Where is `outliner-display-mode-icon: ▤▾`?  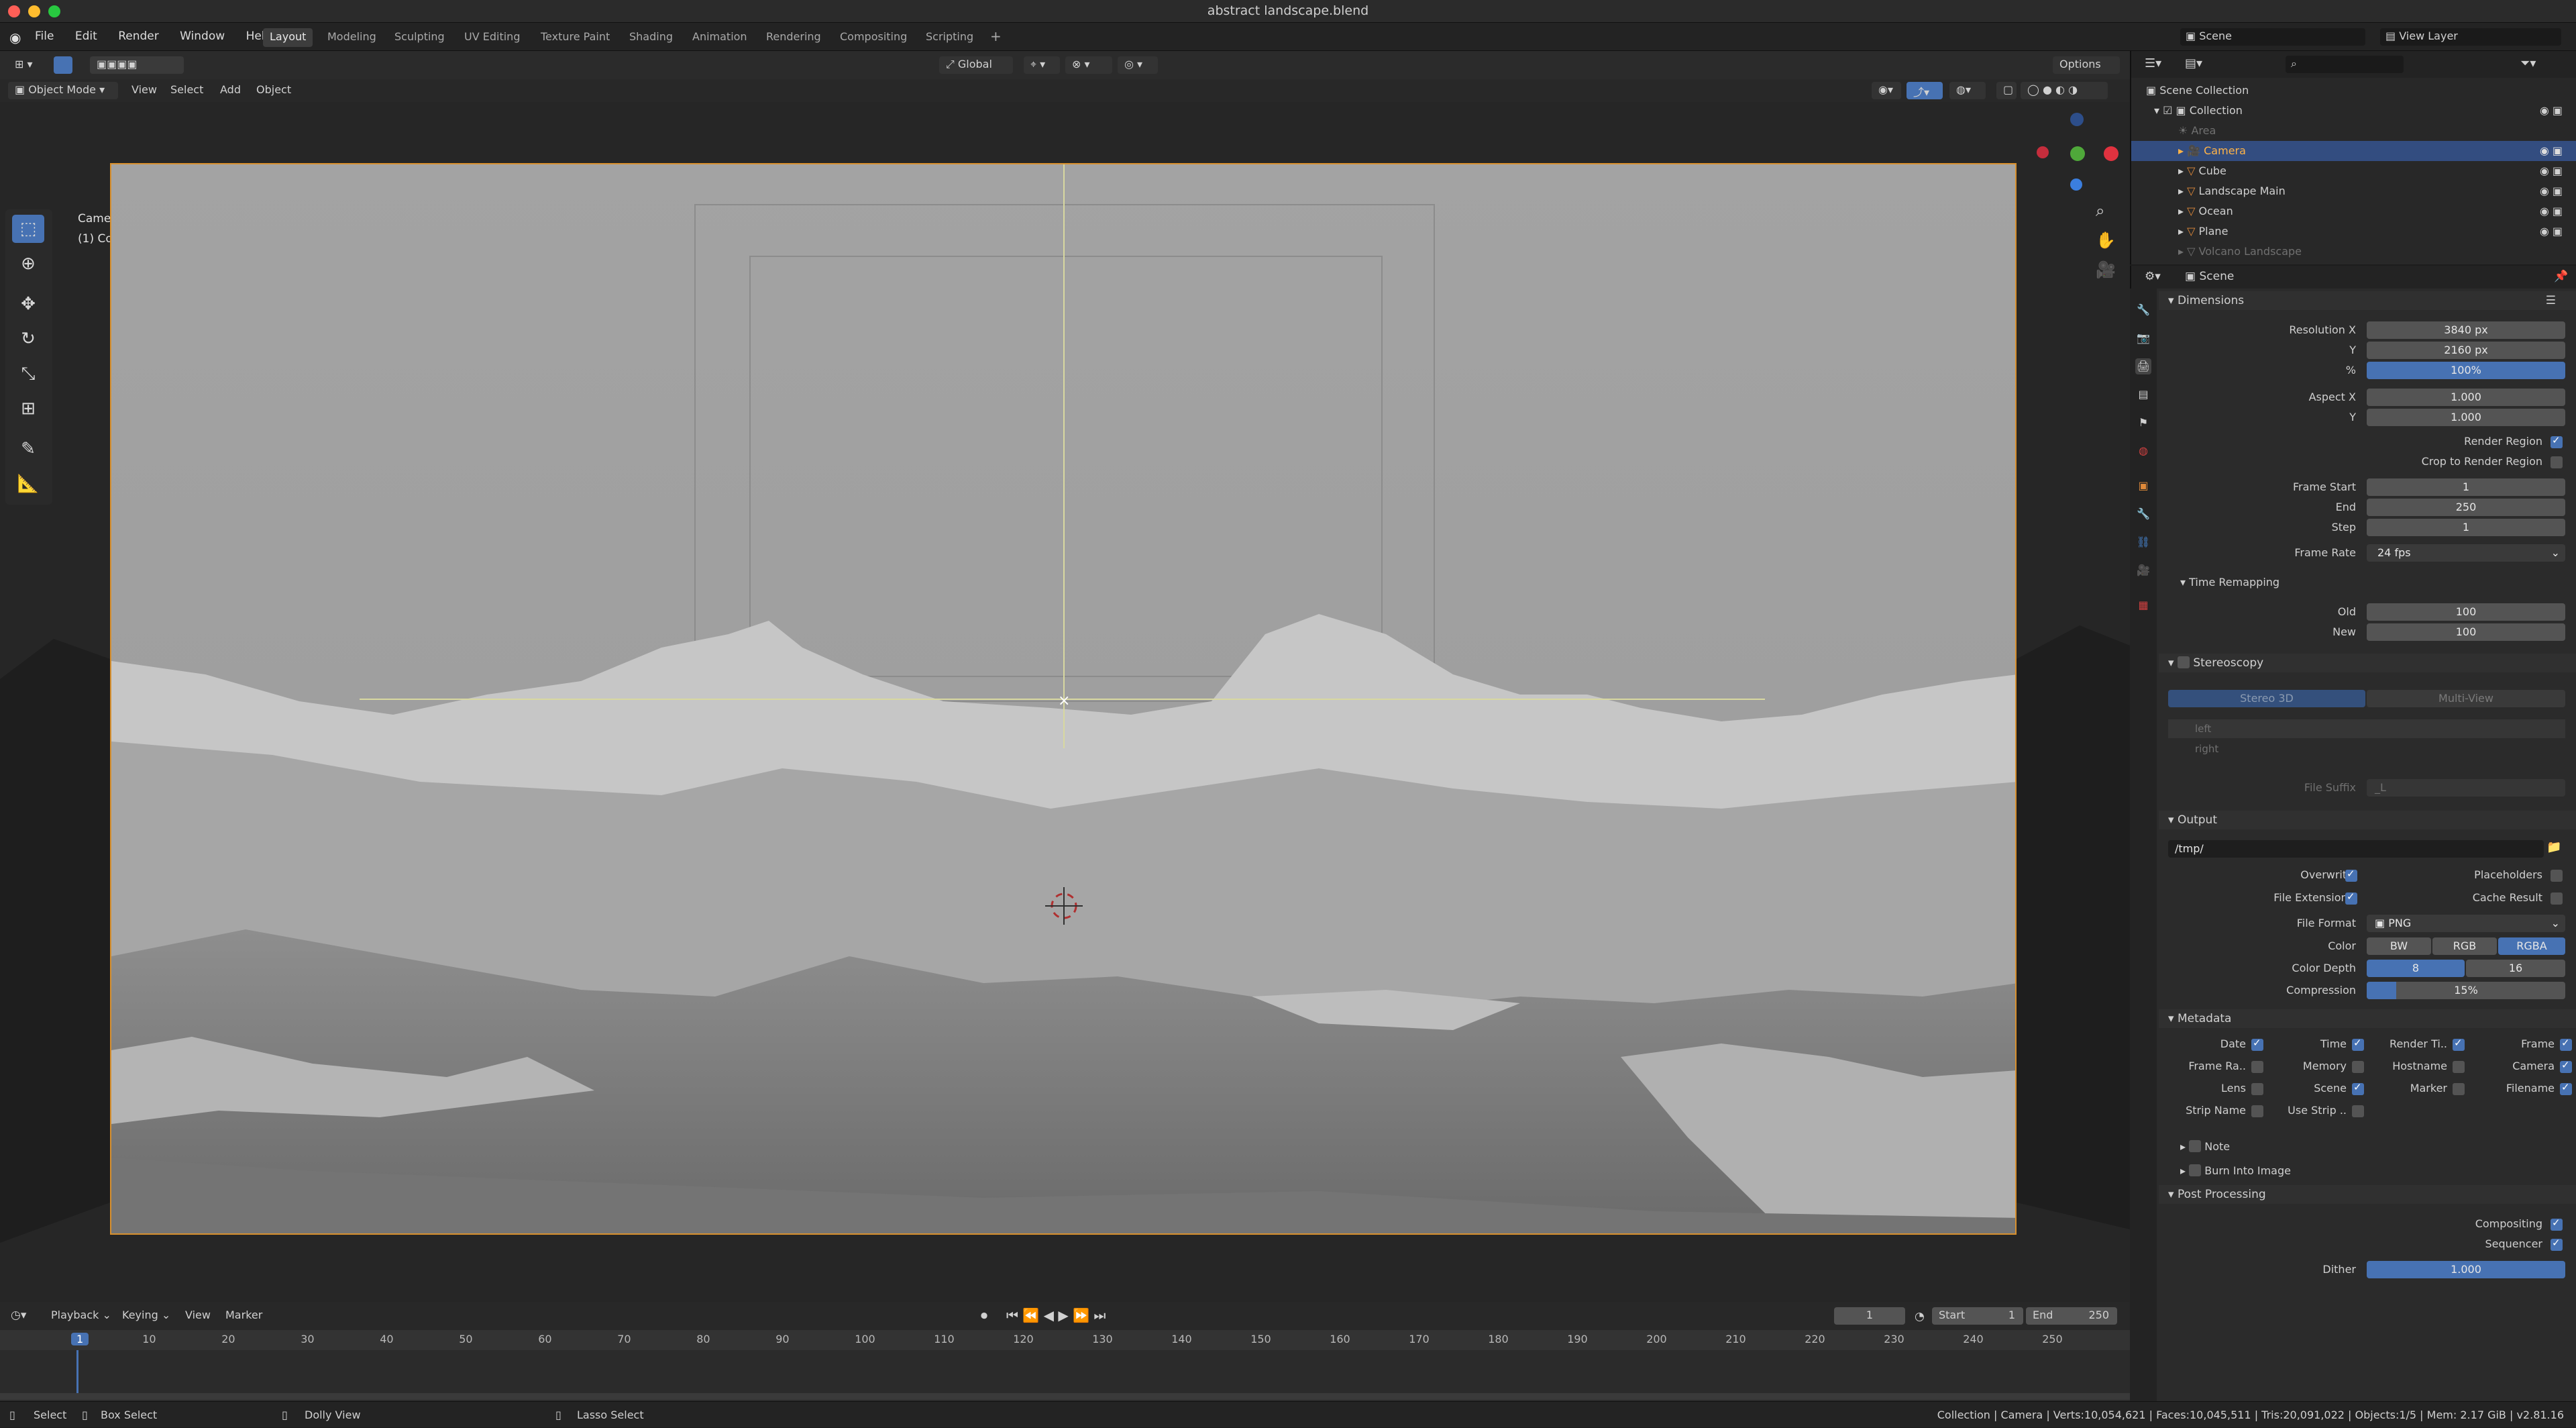
outliner-display-mode-icon: ▤▾ is located at coordinates (2193, 63).